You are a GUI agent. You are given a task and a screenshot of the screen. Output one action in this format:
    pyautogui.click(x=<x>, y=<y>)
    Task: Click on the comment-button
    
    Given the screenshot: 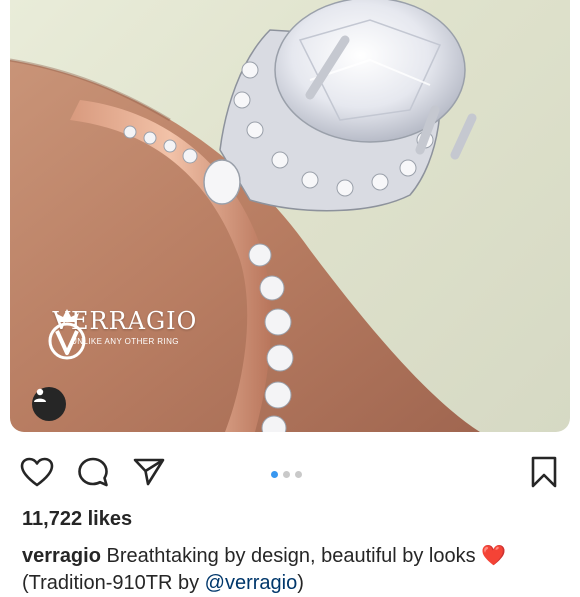 What is the action you would take?
    pyautogui.click(x=93, y=472)
    